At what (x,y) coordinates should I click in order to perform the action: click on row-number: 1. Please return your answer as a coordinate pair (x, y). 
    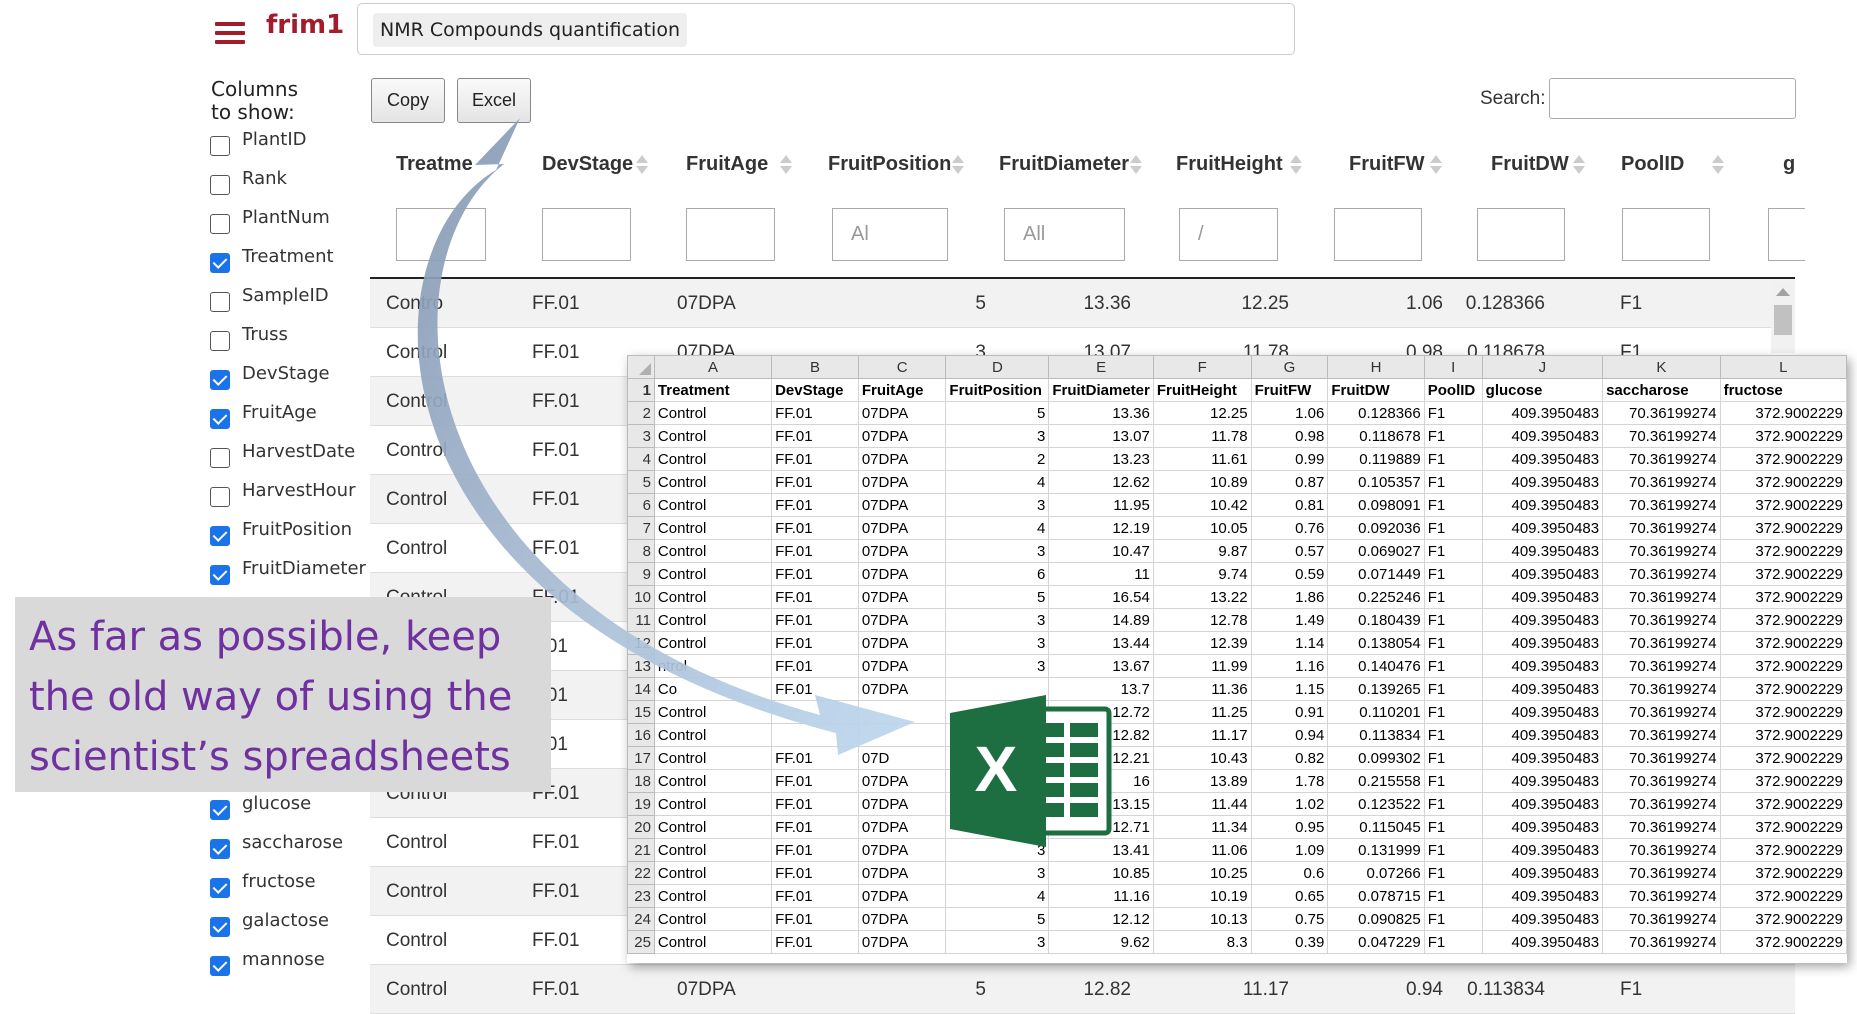
    Looking at the image, I should click on (641, 390).